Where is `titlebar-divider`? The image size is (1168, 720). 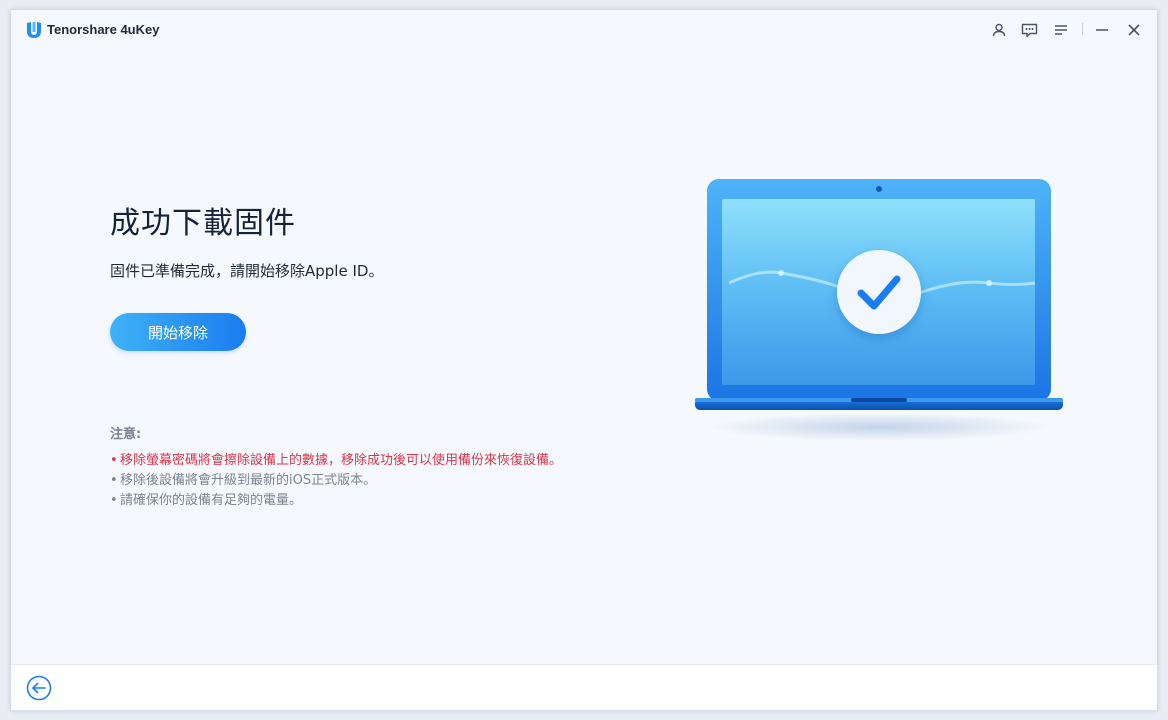
titlebar-divider is located at coordinates (1082, 29).